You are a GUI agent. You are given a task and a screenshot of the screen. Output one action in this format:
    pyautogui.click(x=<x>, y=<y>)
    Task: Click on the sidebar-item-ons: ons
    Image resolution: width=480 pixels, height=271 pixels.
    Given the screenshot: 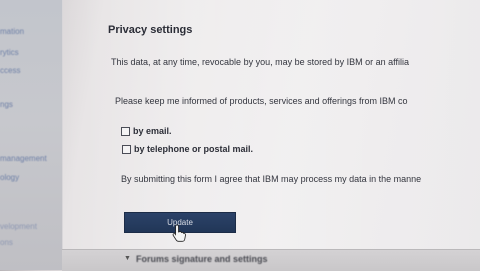 What is the action you would take?
    pyautogui.click(x=6, y=242)
    